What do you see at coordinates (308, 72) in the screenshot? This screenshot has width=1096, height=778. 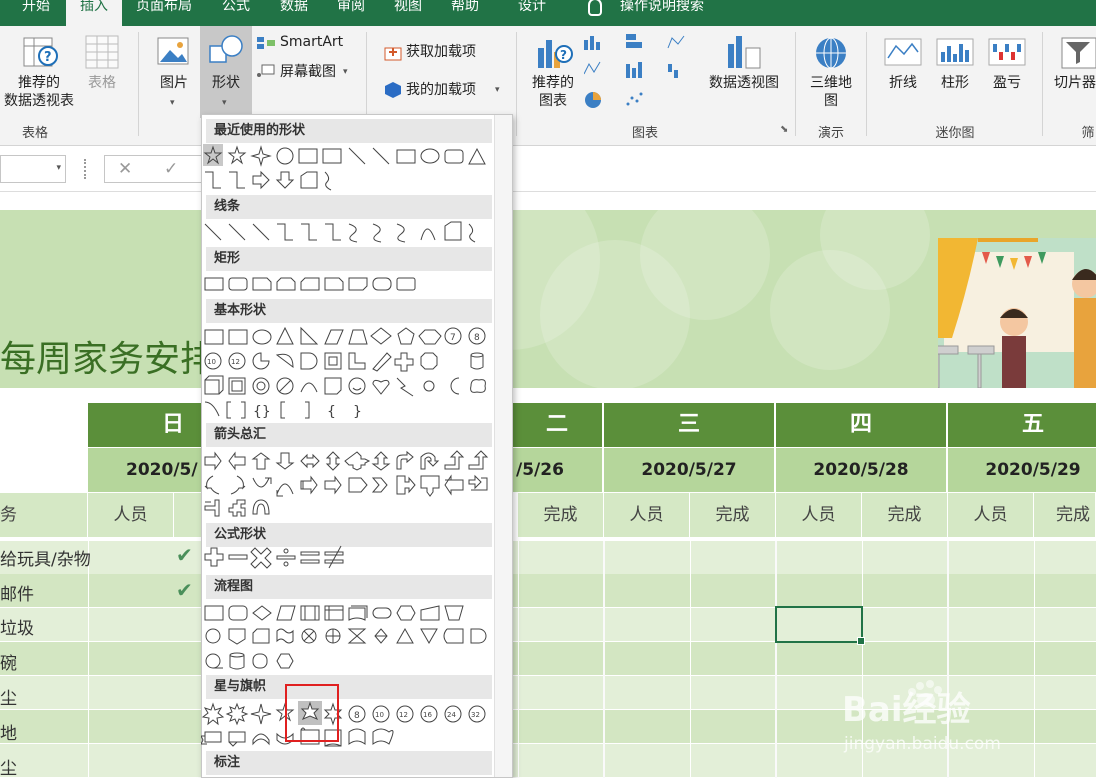 I see `screenshot-button: 屏幕截图` at bounding box center [308, 72].